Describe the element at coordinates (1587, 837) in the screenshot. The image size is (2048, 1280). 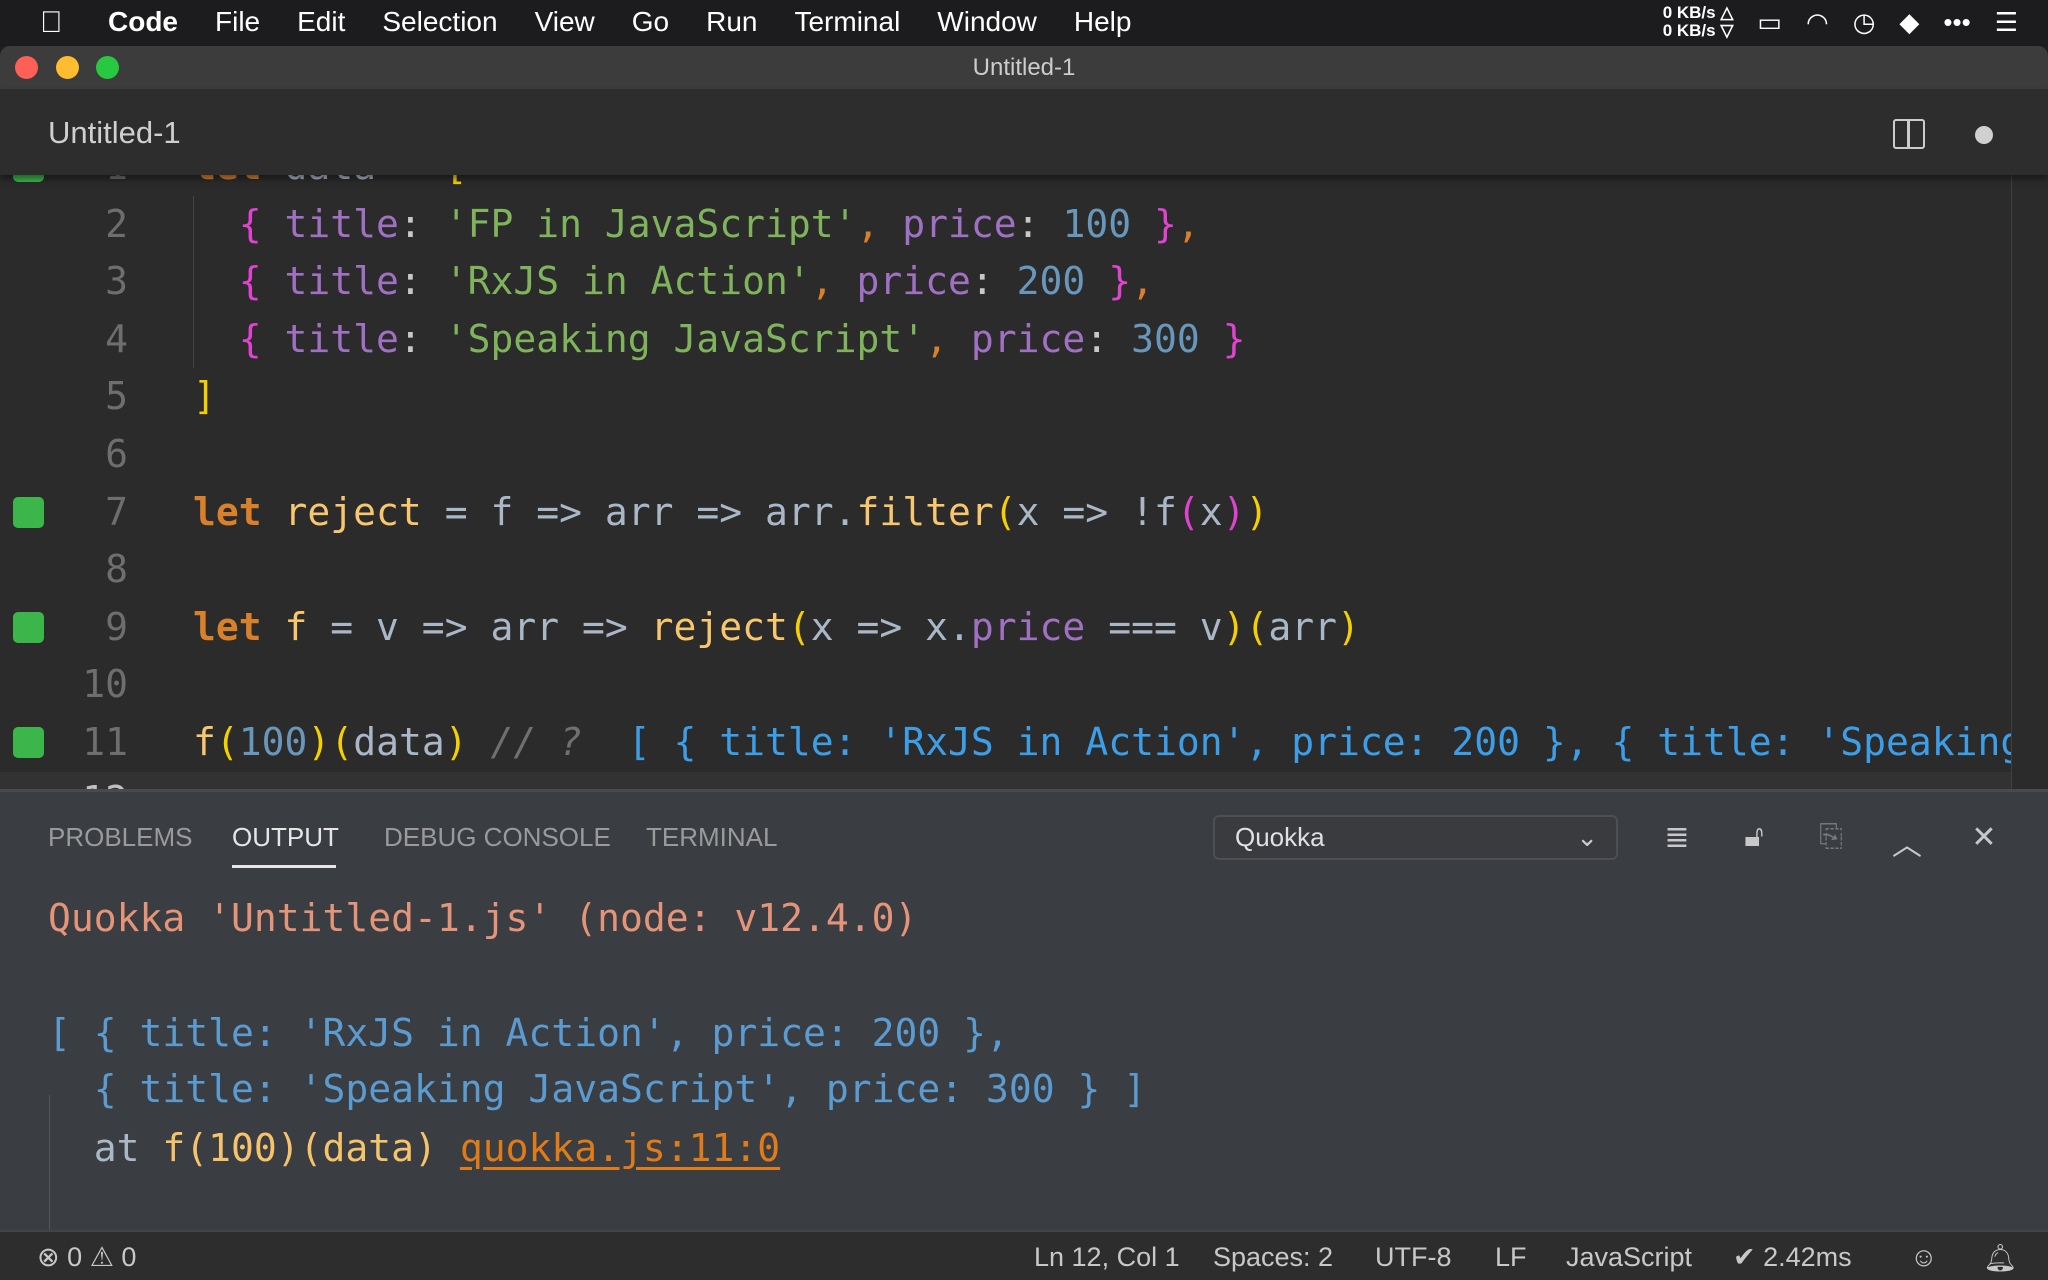
I see `chevron-down-icon: ⌄` at that location.